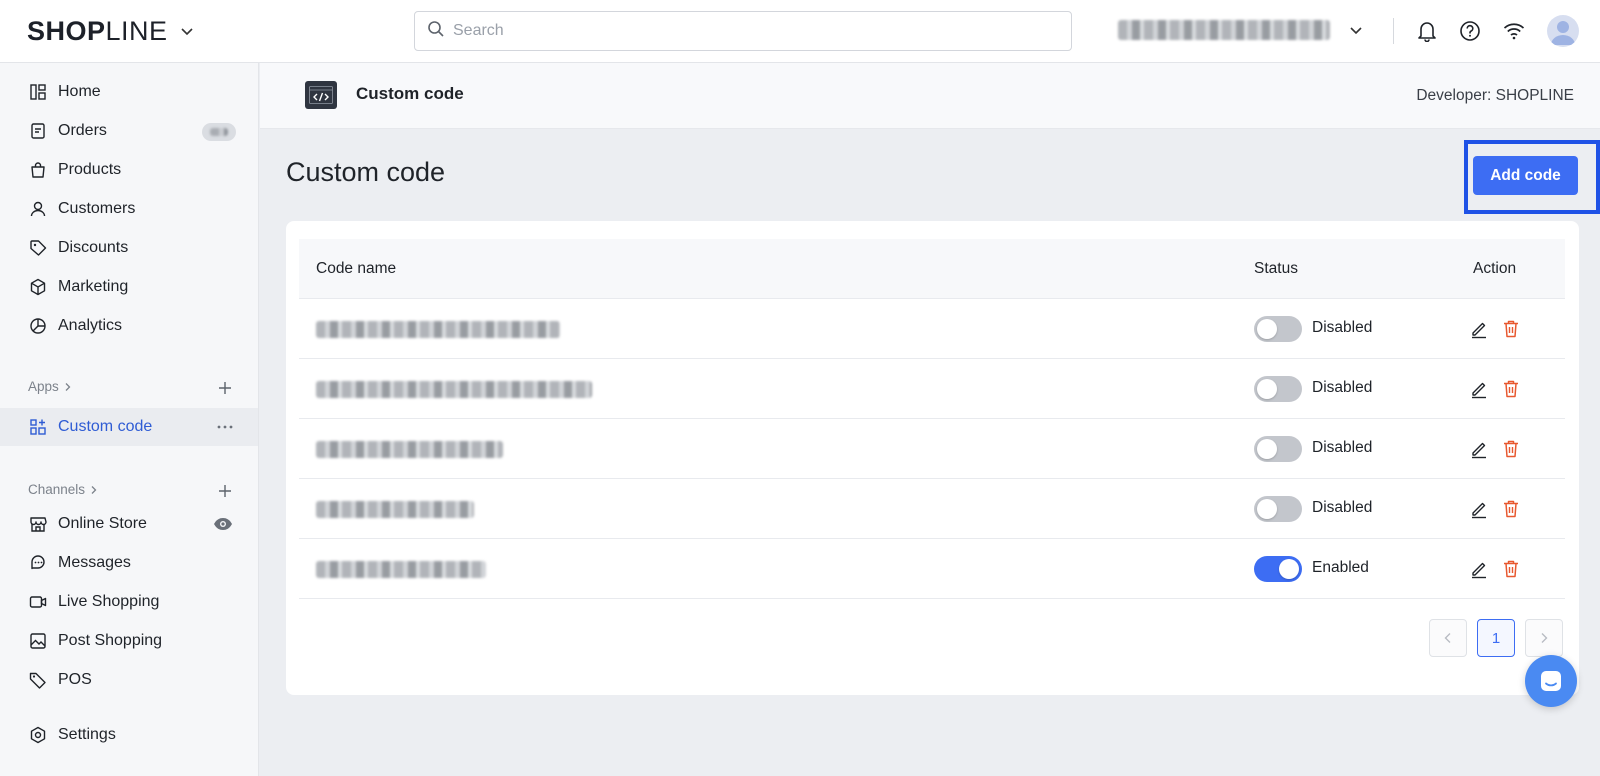 This screenshot has width=1600, height=776. What do you see at coordinates (110, 640) in the screenshot?
I see `sidebar-item-label: Post Shopping` at bounding box center [110, 640].